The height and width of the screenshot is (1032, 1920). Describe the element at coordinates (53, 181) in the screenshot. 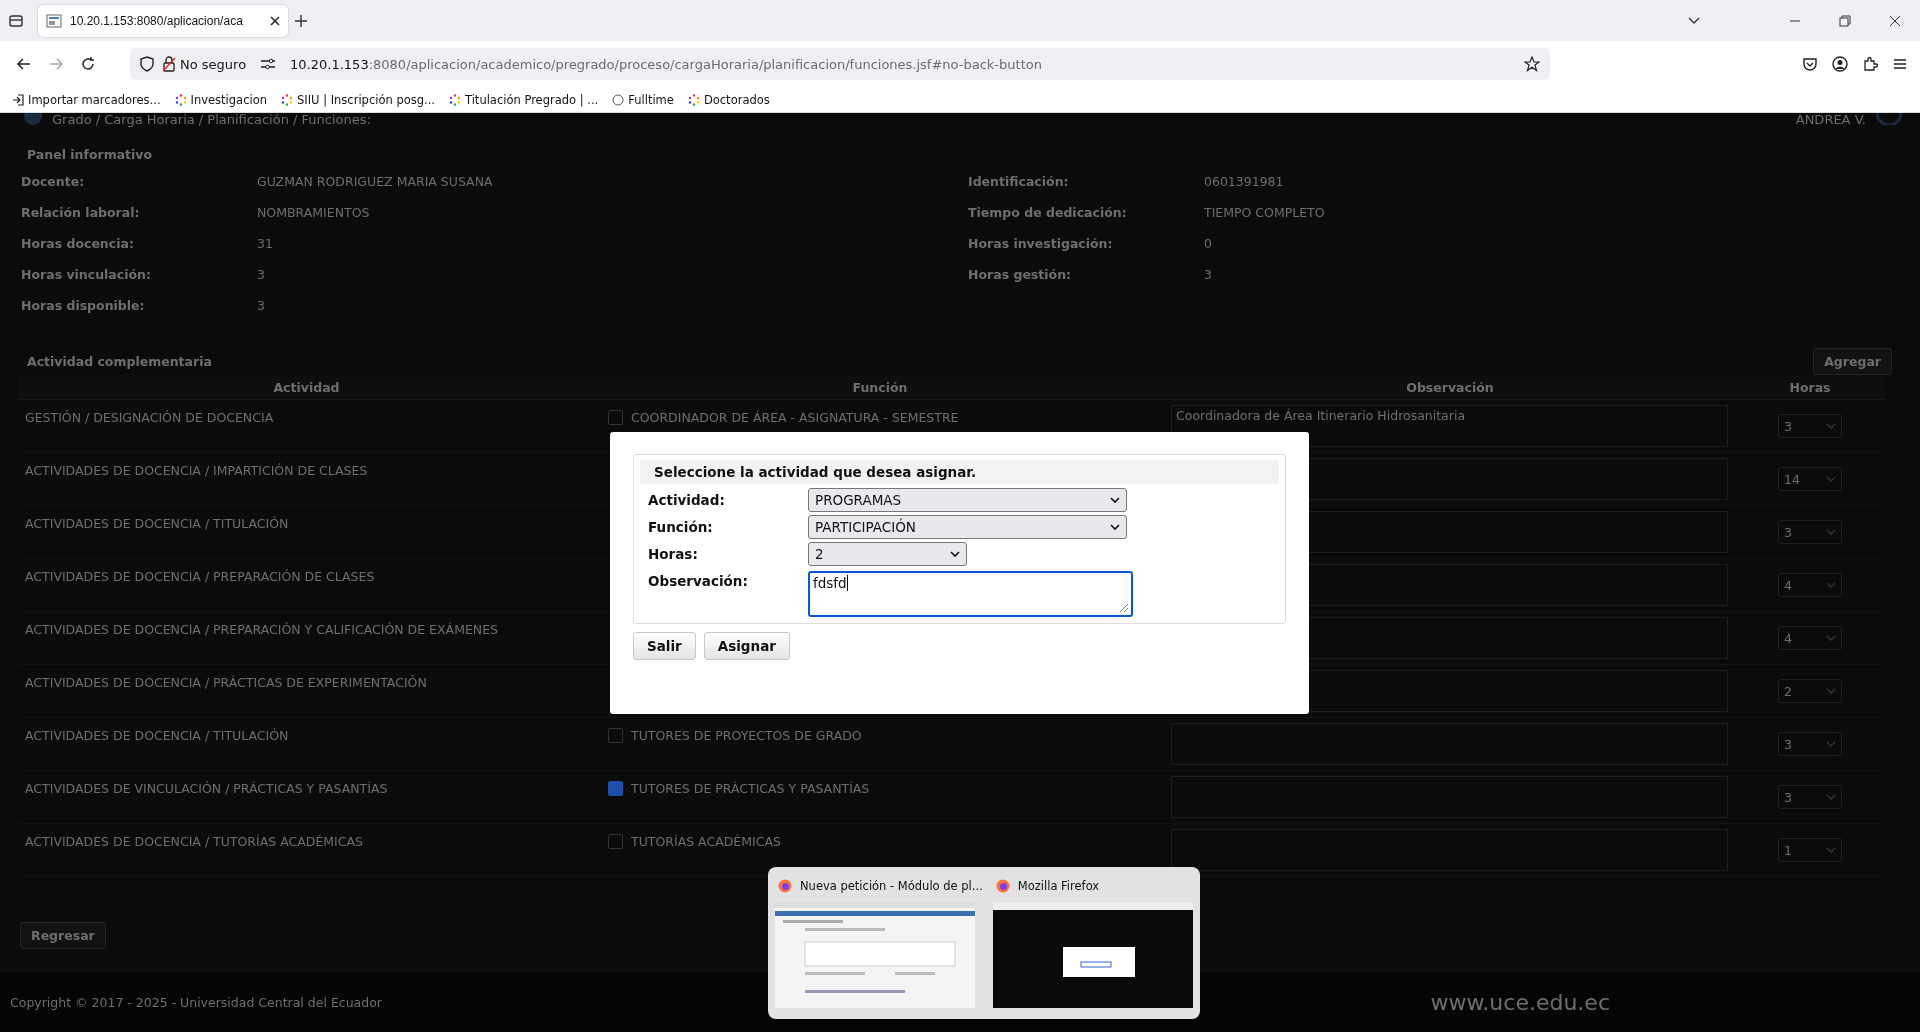

I see `info-label: Docente:` at that location.